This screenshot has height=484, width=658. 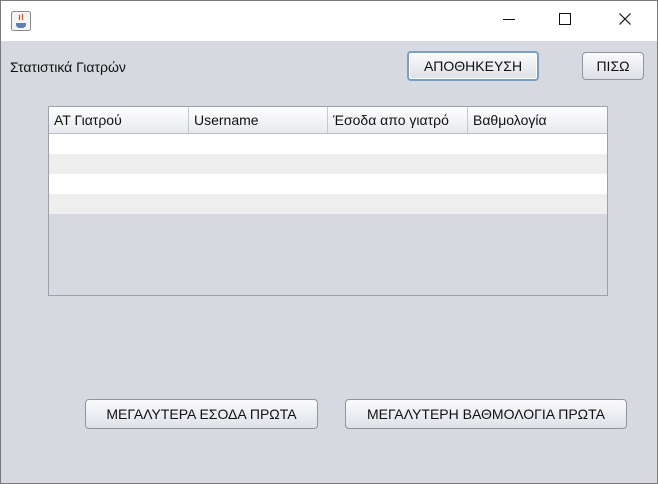 What do you see at coordinates (201, 414) in the screenshot?
I see `sort-by-income-button: ΜΕΓΑΛΥΤΕΡΑ ΕΣΟΔΑ ΠΡΩΤΑ` at bounding box center [201, 414].